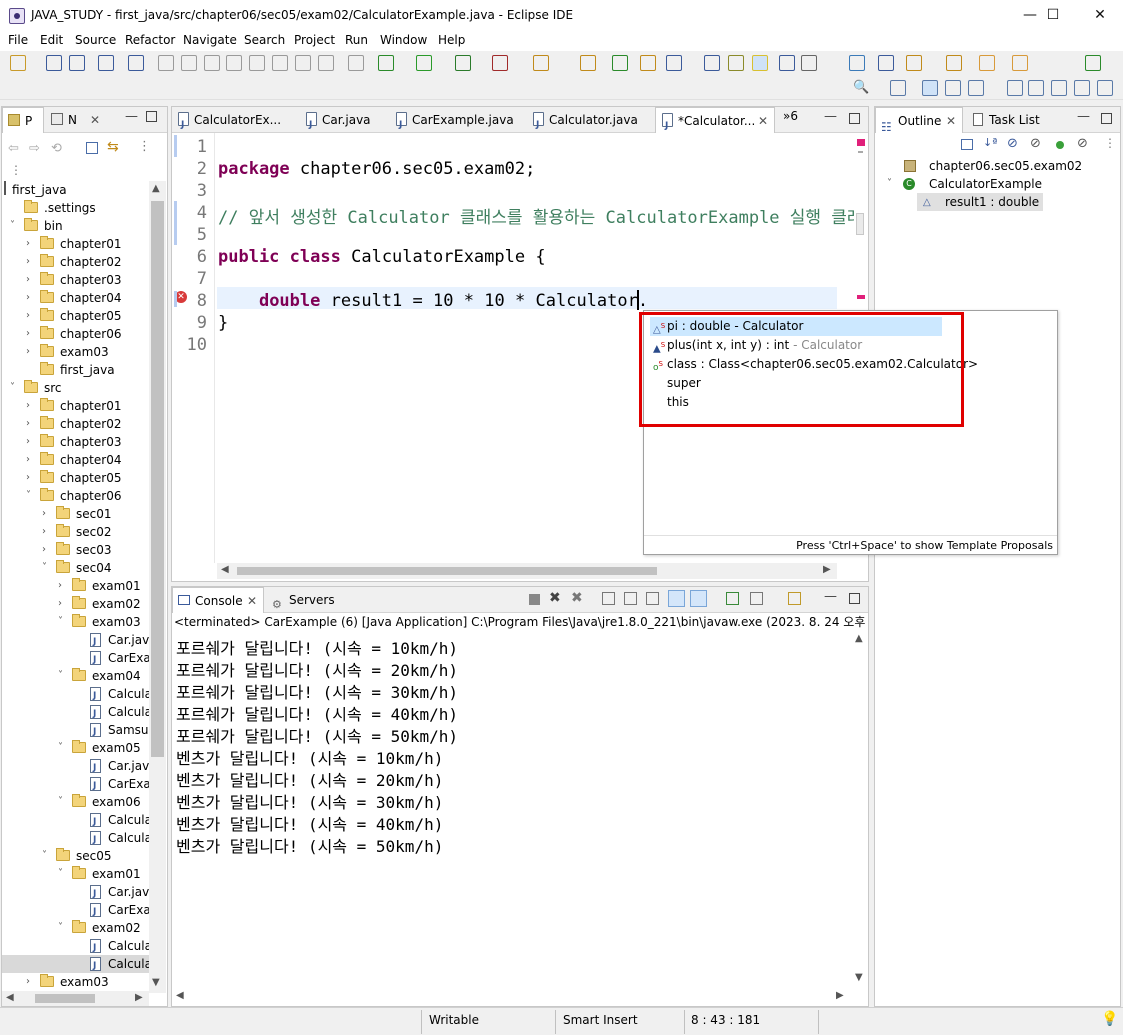 Image resolution: width=1123 pixels, height=1035 pixels. What do you see at coordinates (75, 550) in the screenshot?
I see `tree-folder-item: › sec03` at bounding box center [75, 550].